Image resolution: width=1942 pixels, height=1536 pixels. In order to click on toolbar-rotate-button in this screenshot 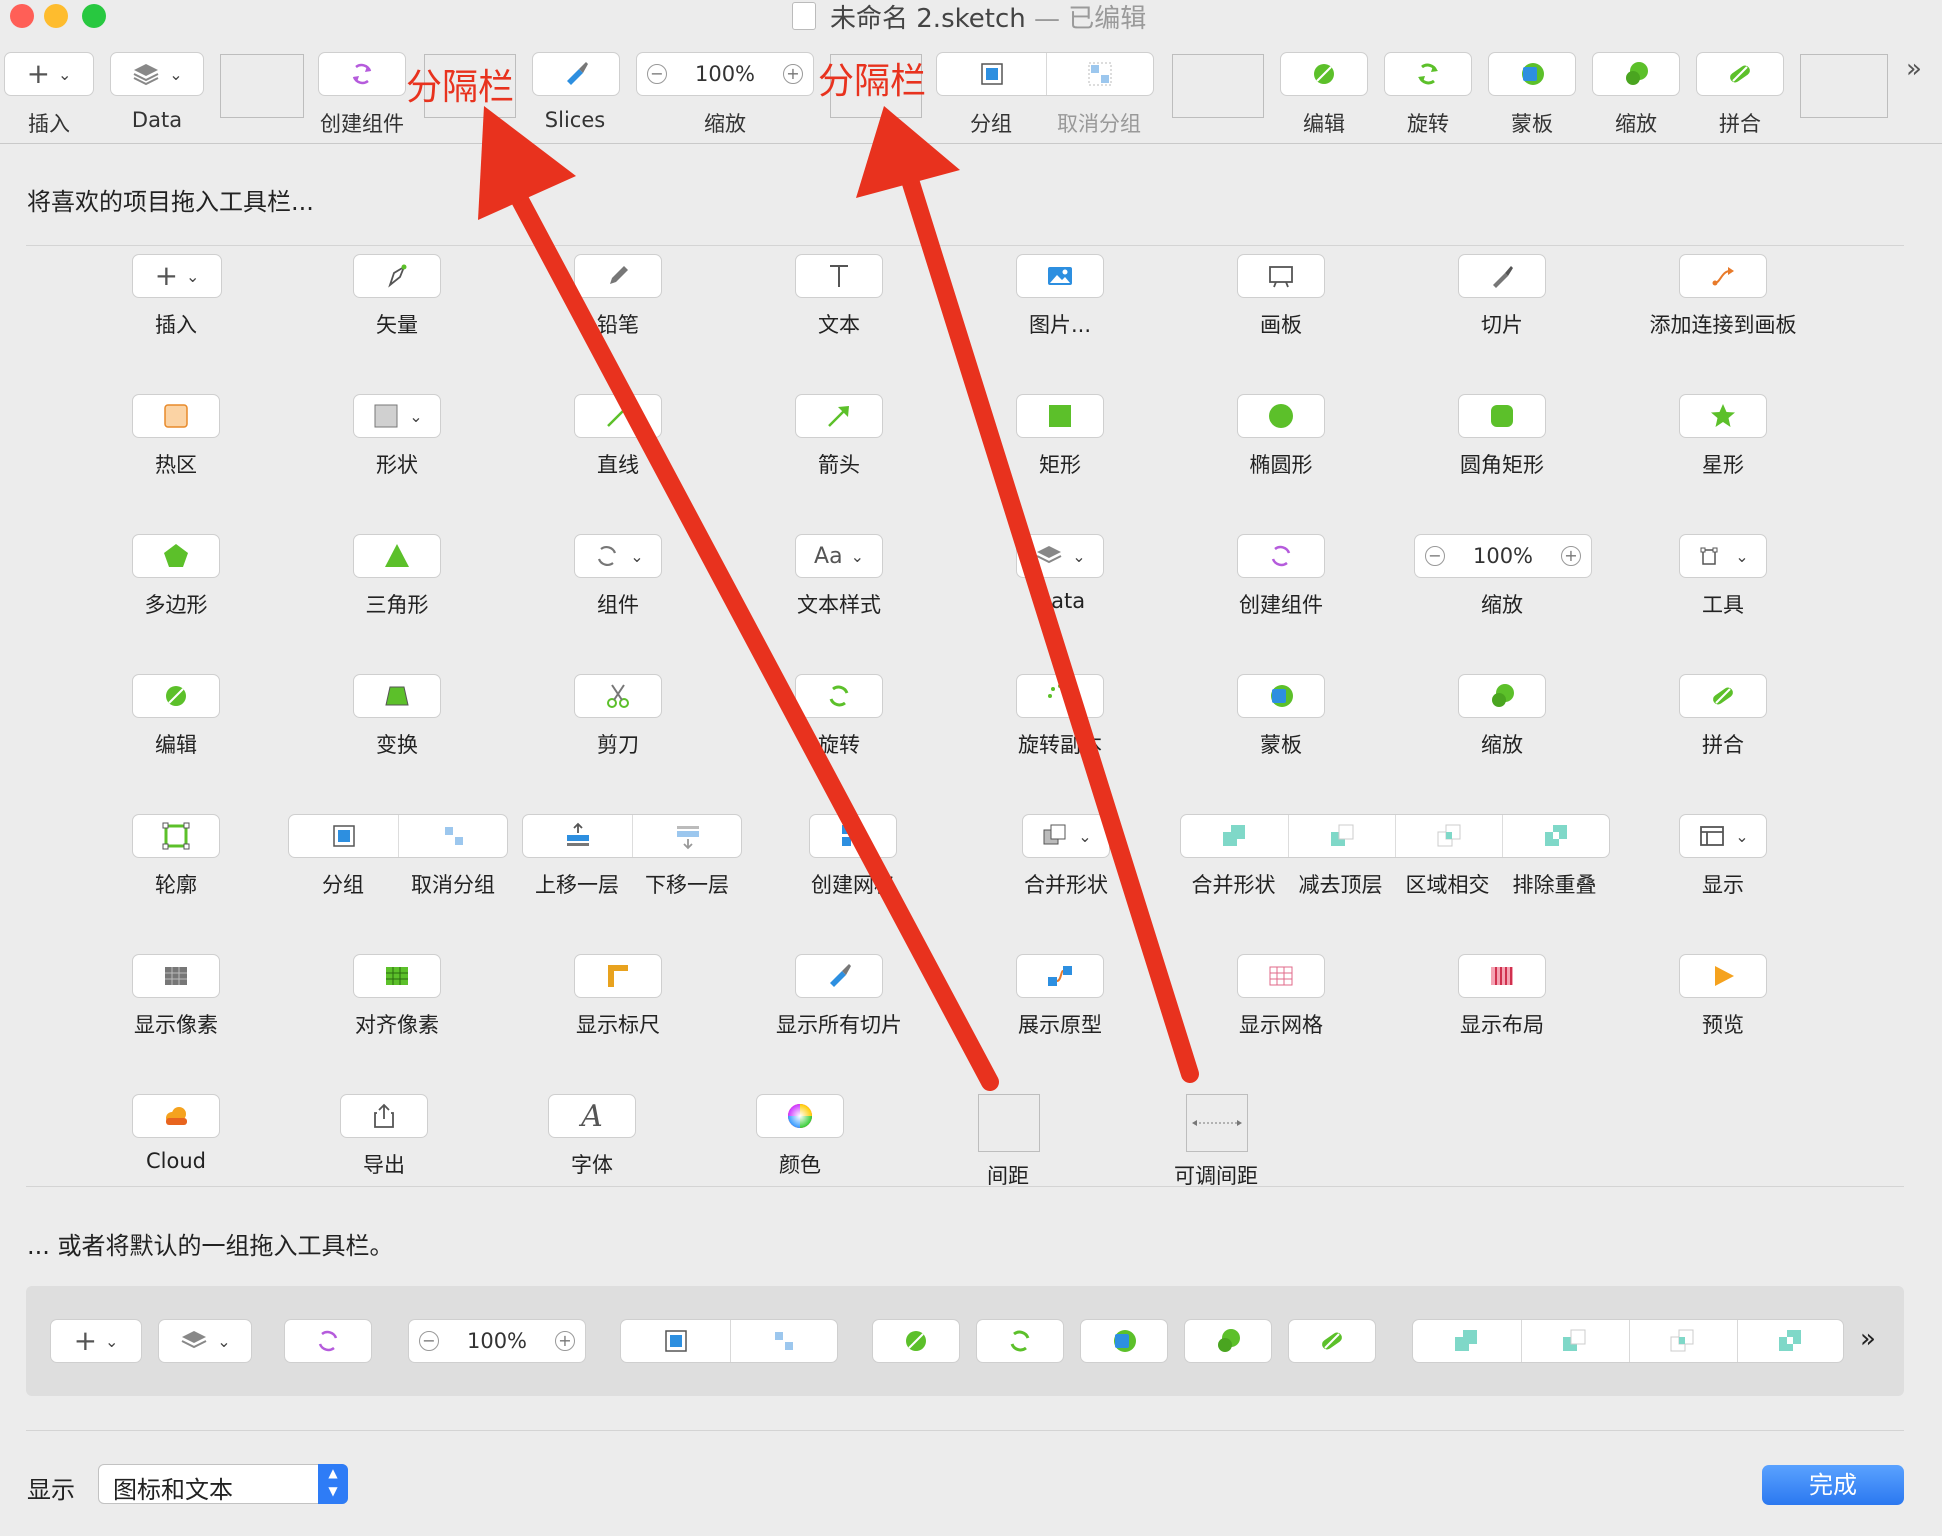, I will do `click(1428, 74)`.